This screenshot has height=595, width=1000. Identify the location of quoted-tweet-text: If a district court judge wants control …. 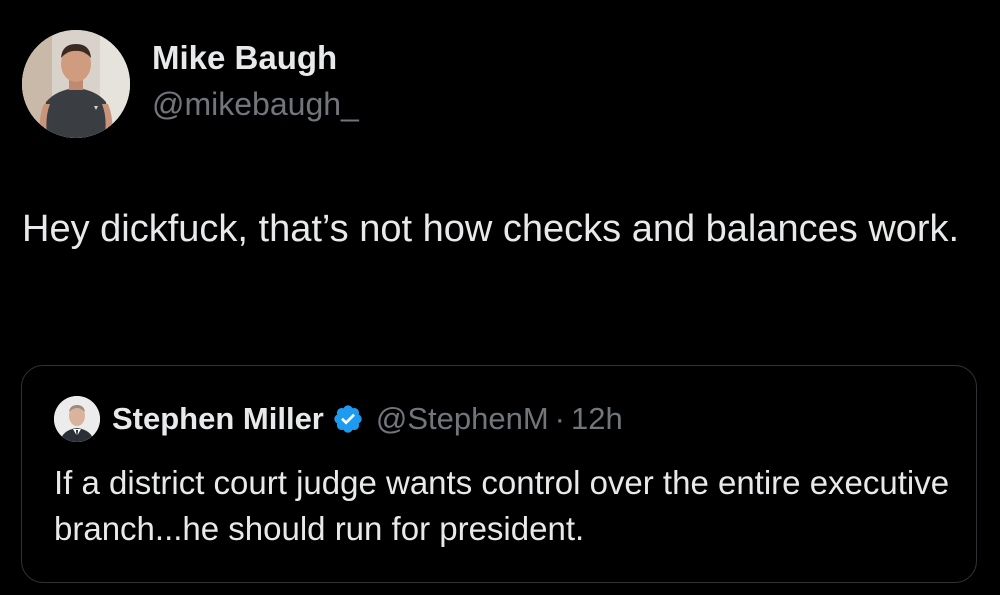
(502, 505).